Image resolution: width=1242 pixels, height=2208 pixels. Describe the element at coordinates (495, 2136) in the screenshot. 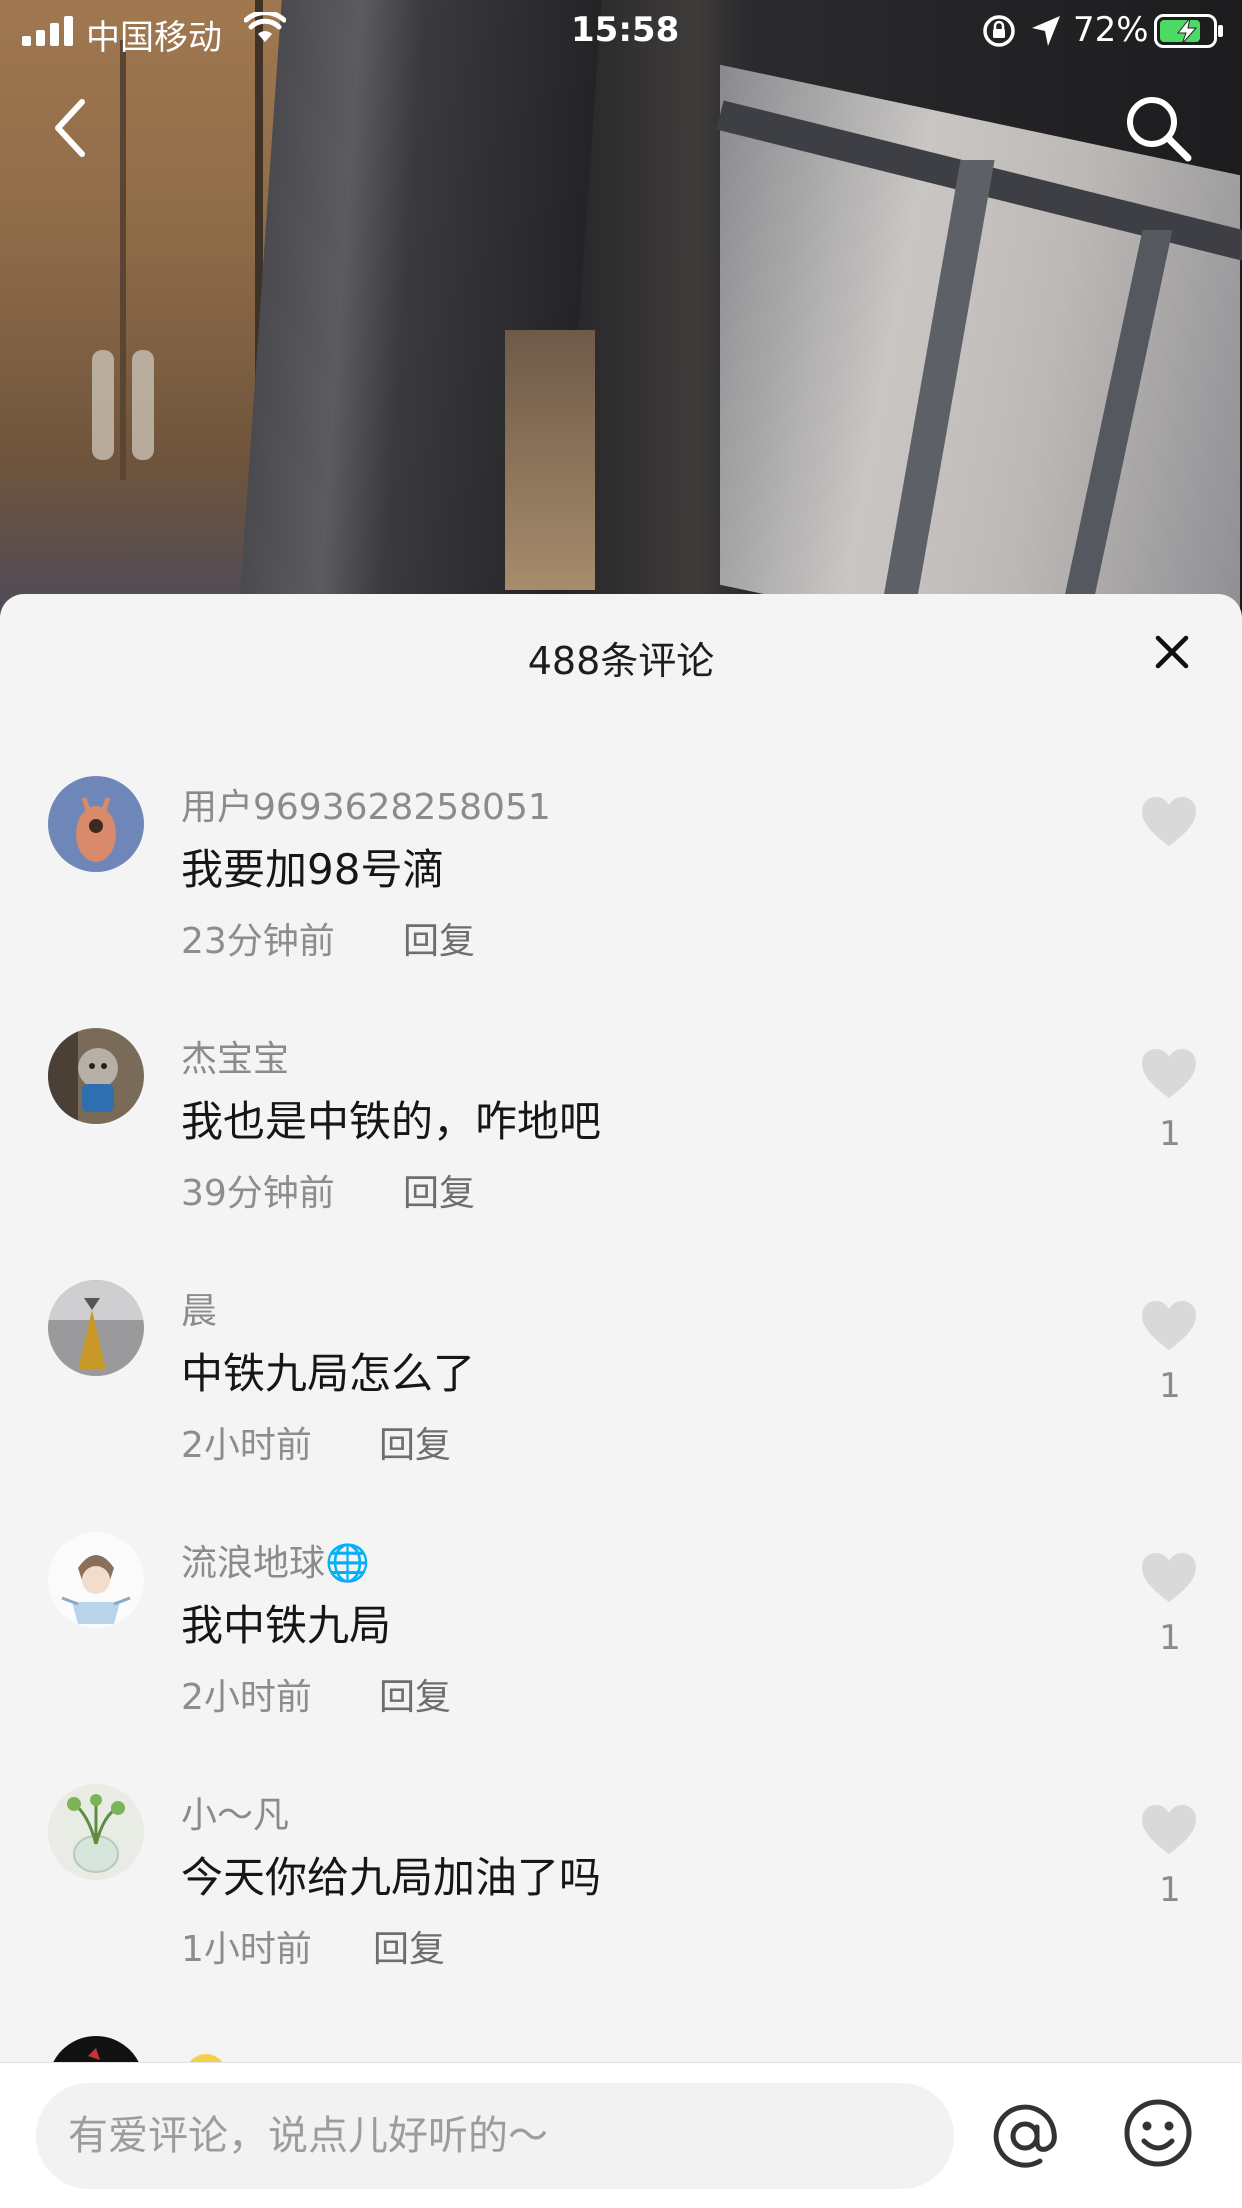

I see `comment-input` at that location.